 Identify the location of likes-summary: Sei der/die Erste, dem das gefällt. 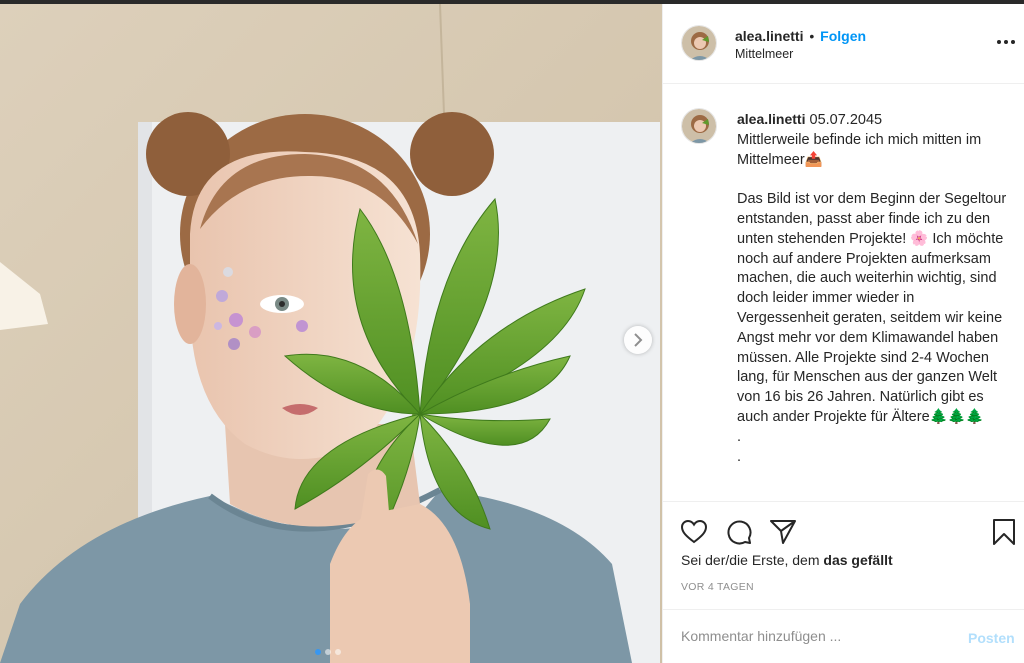
(787, 560).